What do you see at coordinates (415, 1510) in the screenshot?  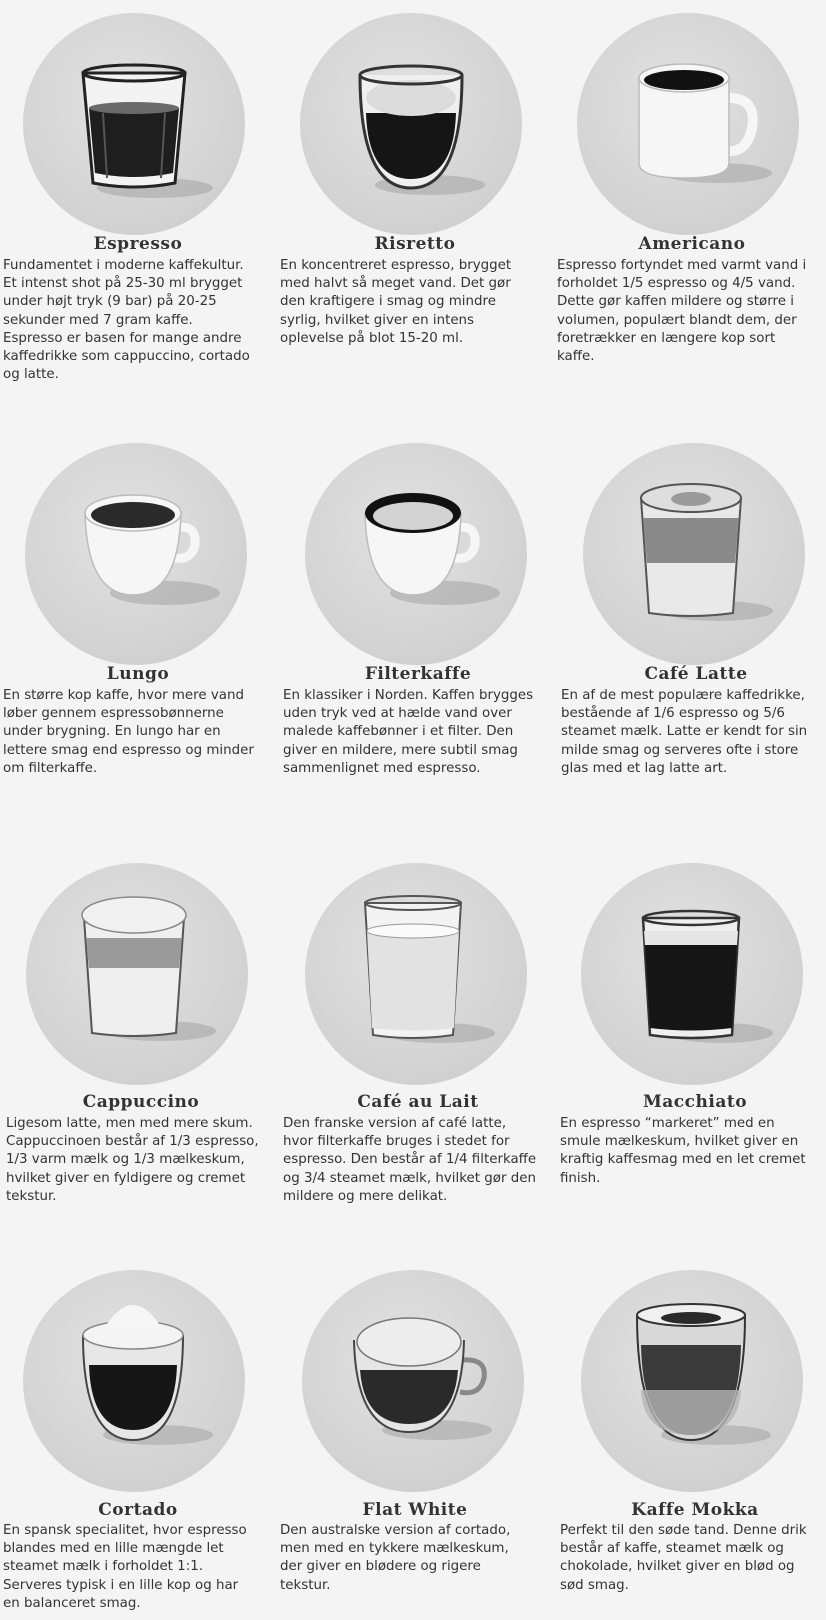 I see `drink-title: Flat White` at bounding box center [415, 1510].